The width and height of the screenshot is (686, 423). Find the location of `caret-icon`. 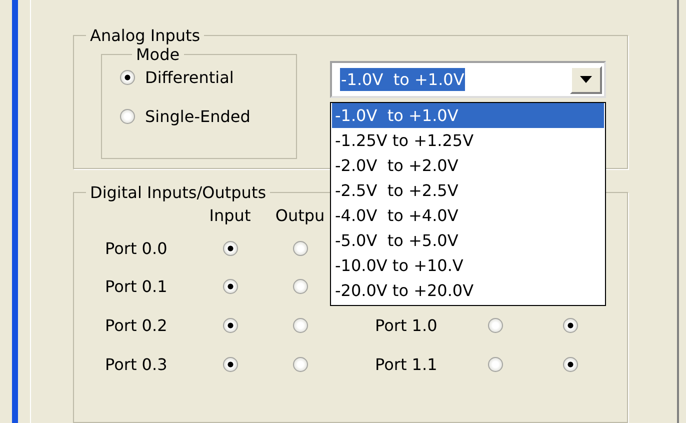

caret-icon is located at coordinates (586, 79).